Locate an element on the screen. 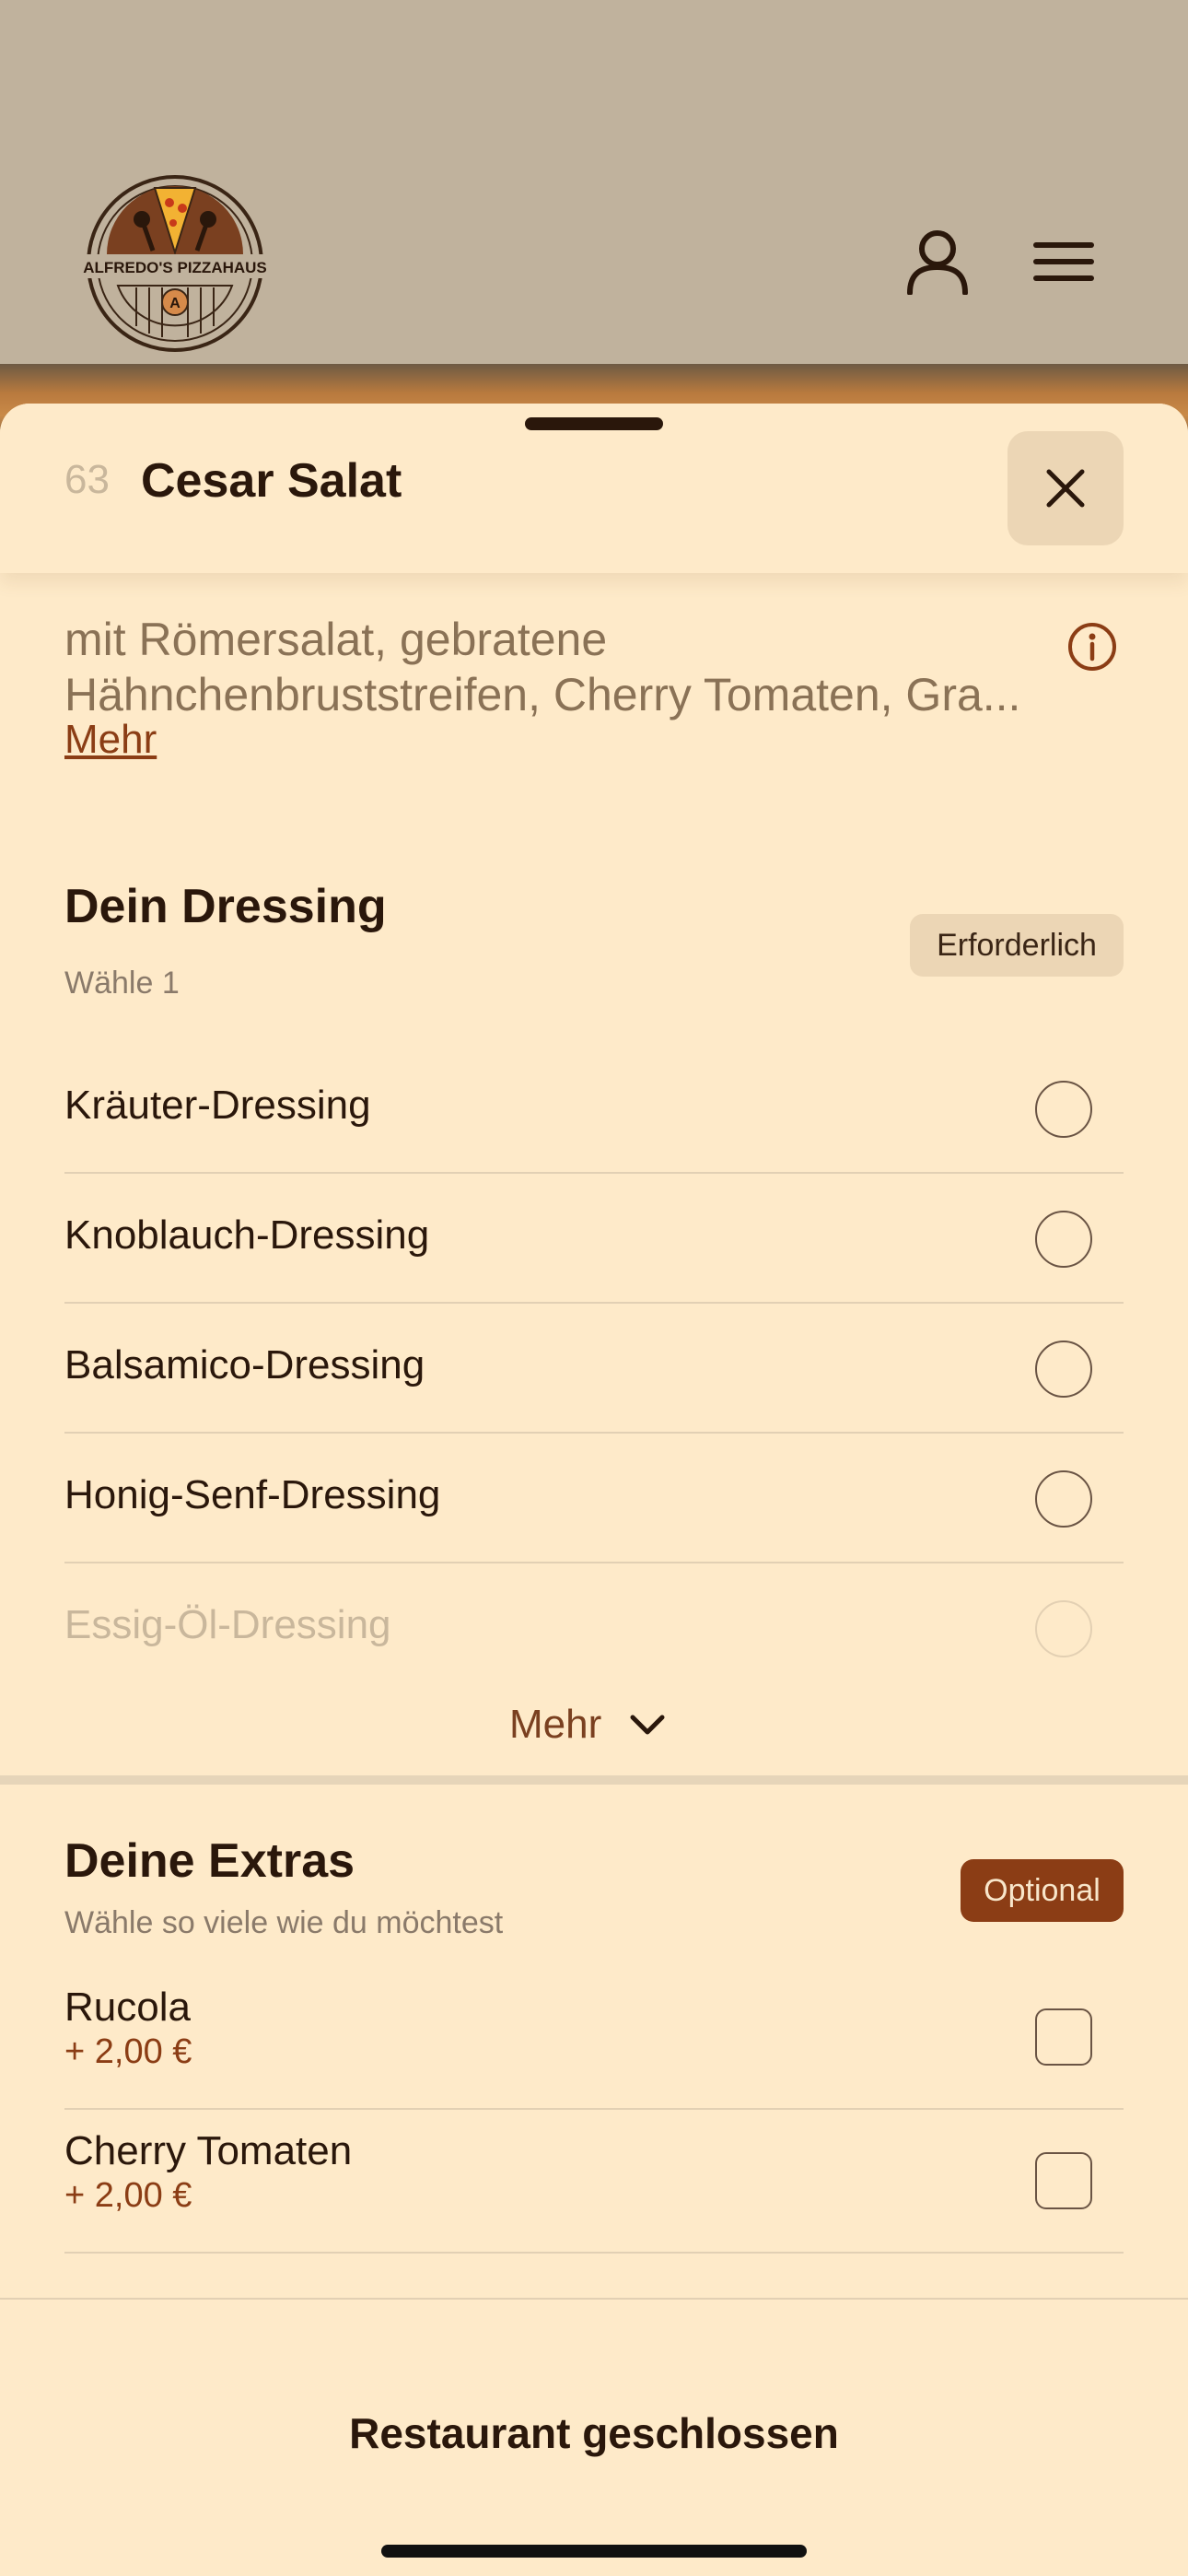  user-icon is located at coordinates (937, 262).